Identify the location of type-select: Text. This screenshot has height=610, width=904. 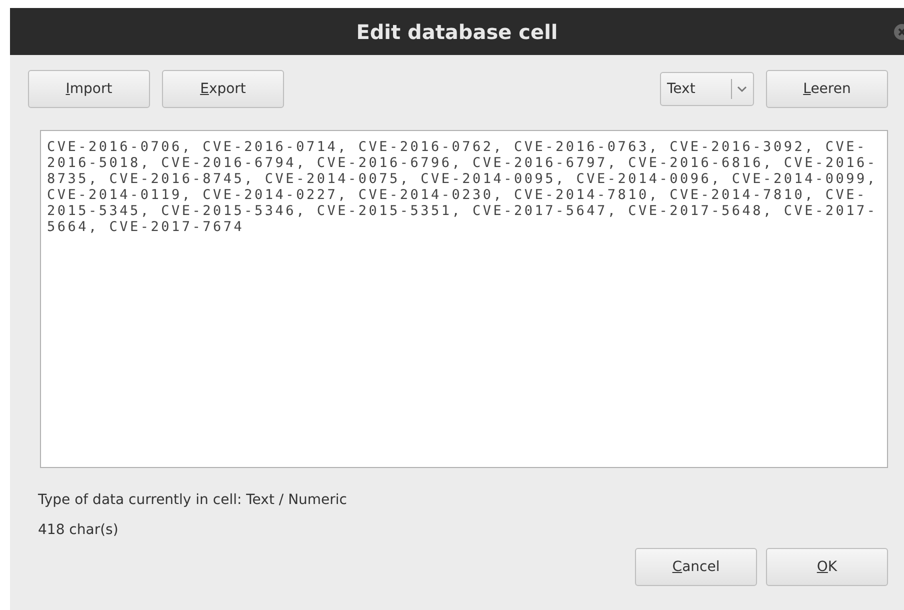
(707, 89).